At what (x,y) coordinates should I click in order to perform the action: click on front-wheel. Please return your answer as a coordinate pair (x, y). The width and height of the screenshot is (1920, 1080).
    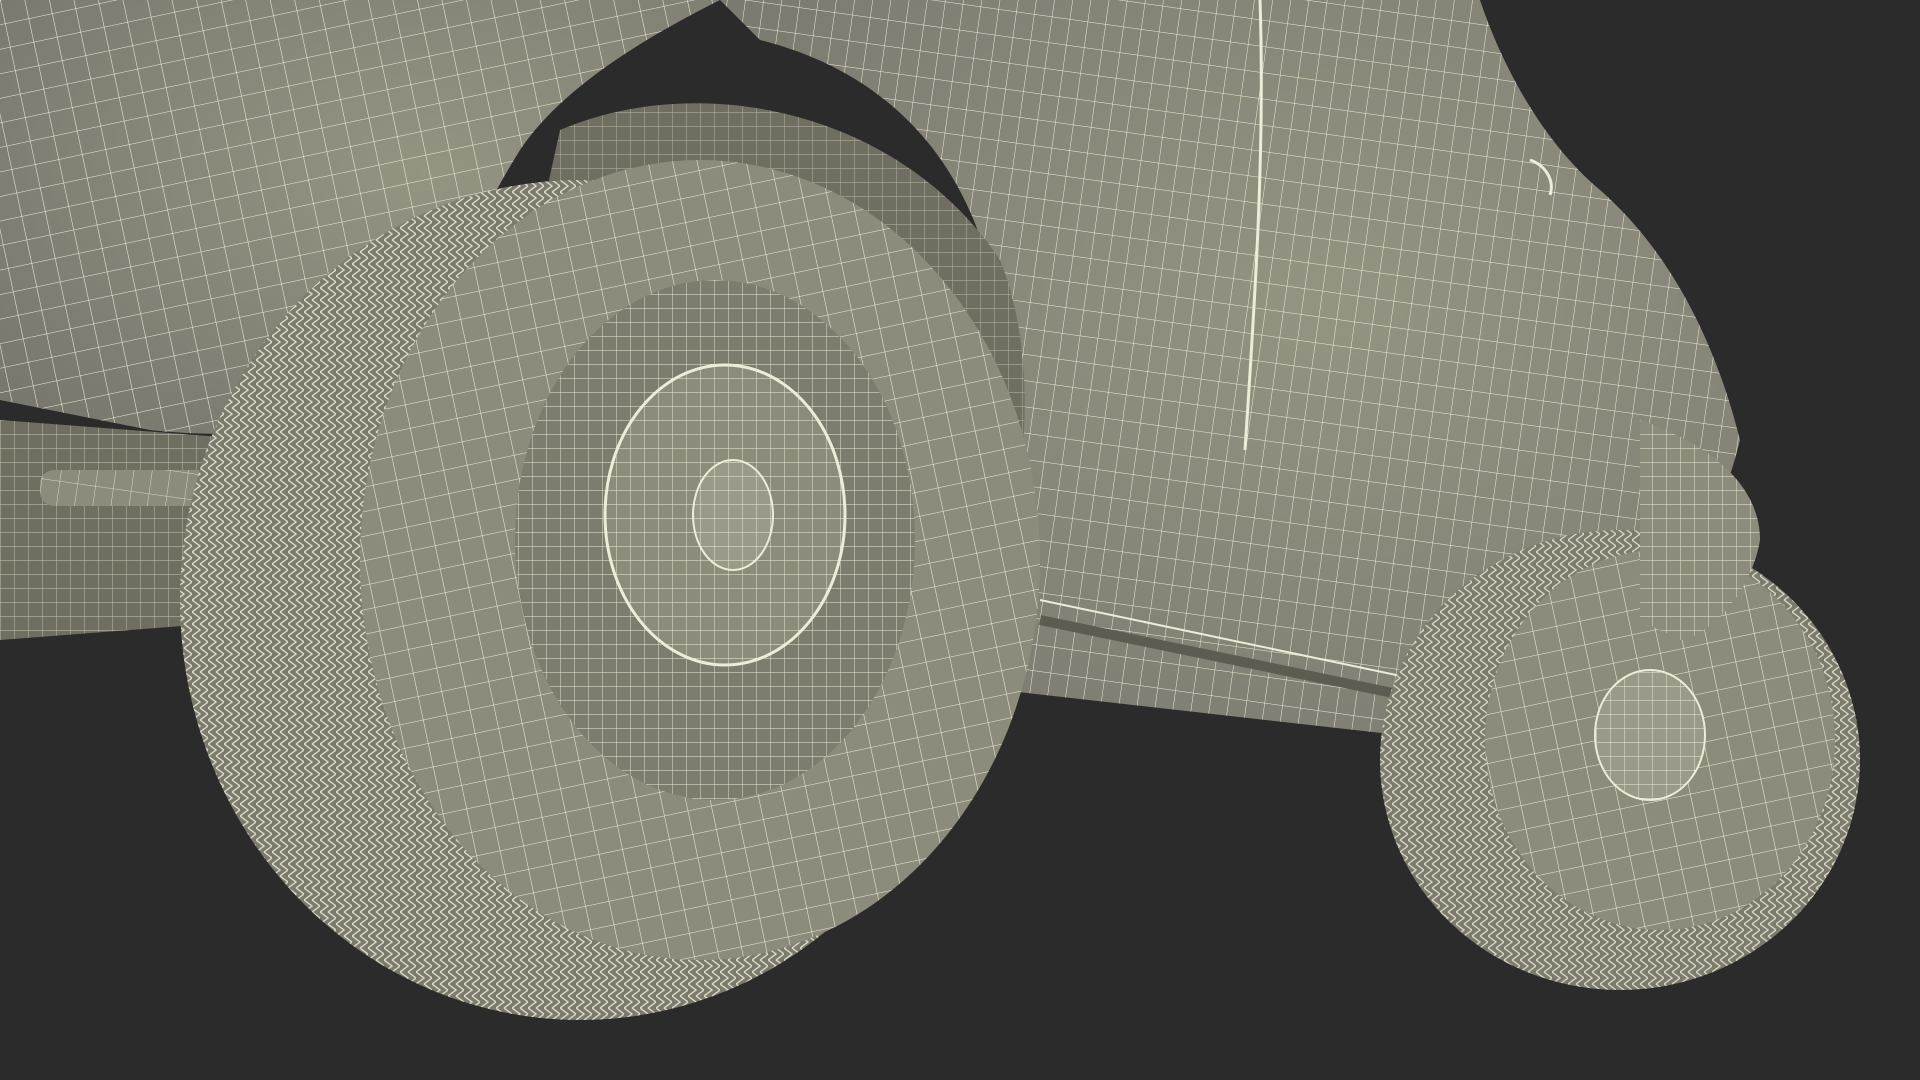
    Looking at the image, I should click on (1620, 760).